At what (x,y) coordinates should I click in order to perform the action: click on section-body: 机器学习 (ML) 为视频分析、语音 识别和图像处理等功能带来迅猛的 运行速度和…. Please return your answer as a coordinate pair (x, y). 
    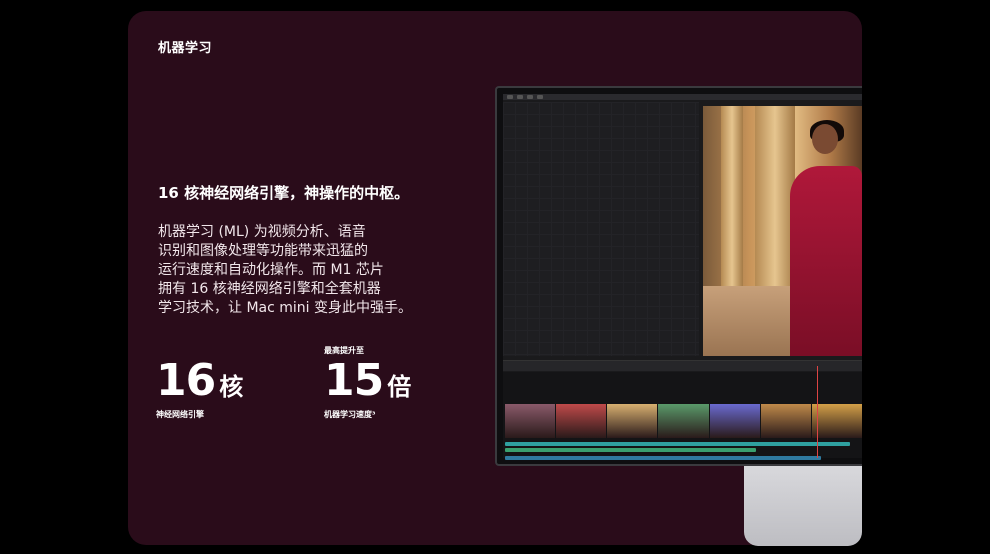
    Looking at the image, I should click on (295, 270).